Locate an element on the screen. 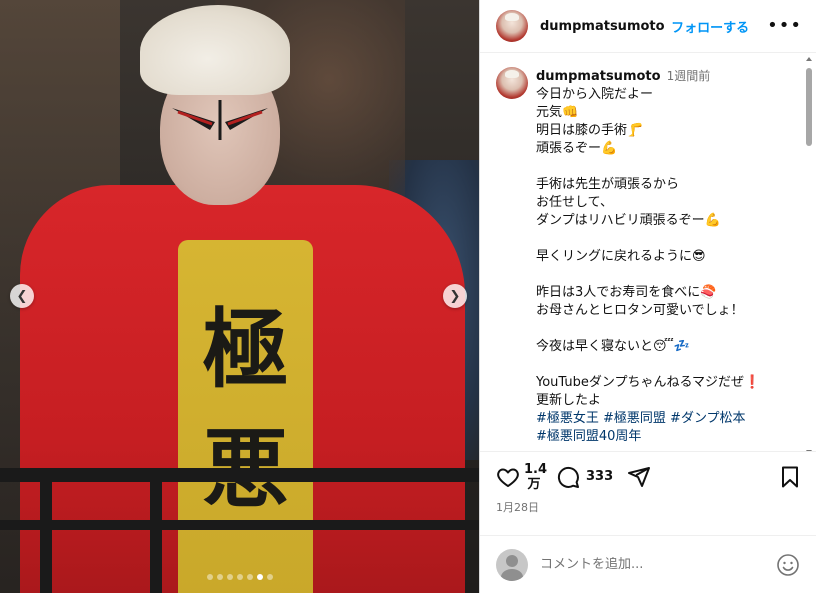  caption-line: 明日は膝の手術🦵 is located at coordinates (590, 130).